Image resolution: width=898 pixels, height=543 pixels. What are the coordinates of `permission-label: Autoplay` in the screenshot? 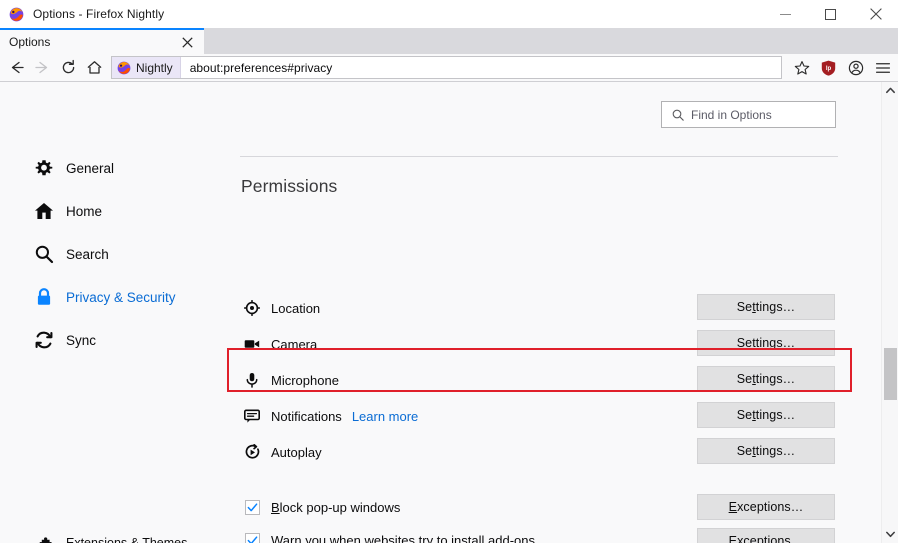 It's located at (296, 452).